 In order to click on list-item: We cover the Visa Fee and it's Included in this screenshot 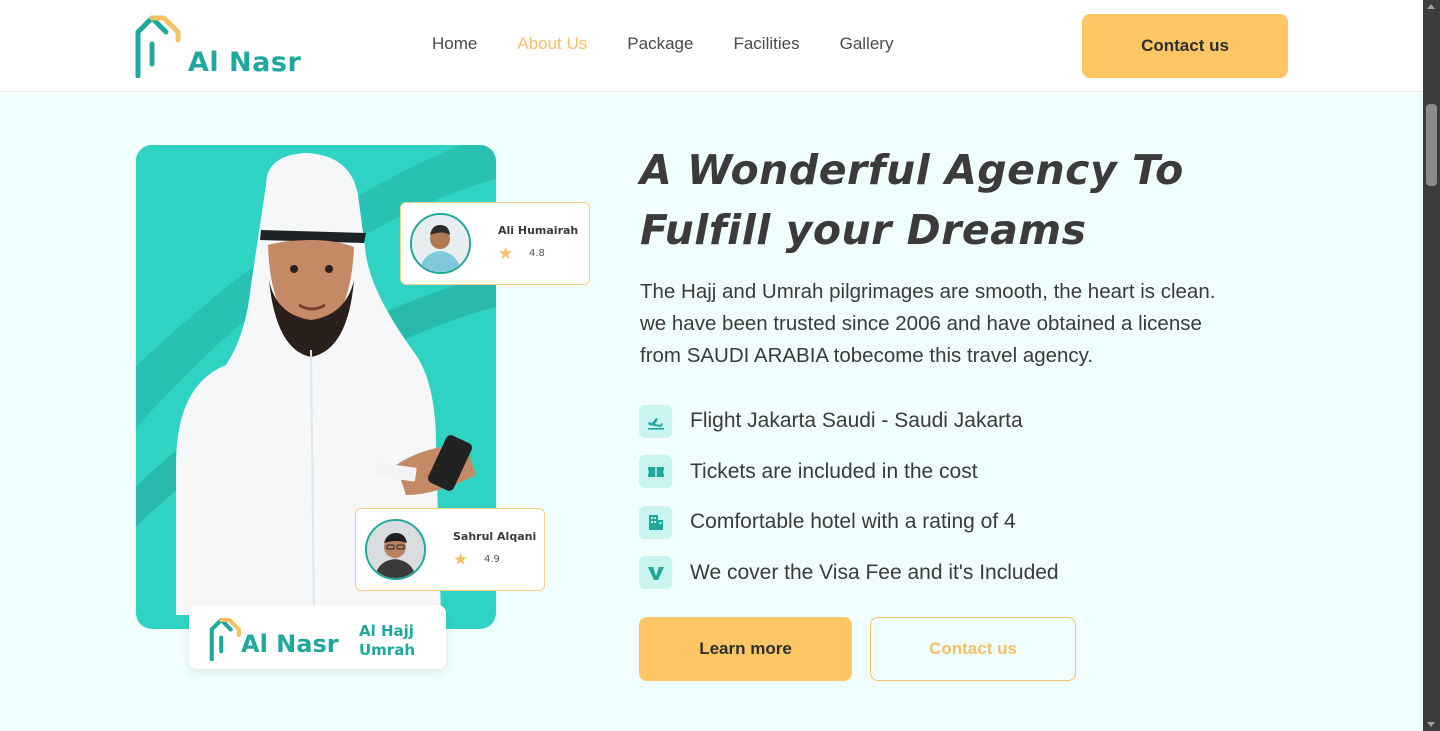, I will do `click(849, 573)`.